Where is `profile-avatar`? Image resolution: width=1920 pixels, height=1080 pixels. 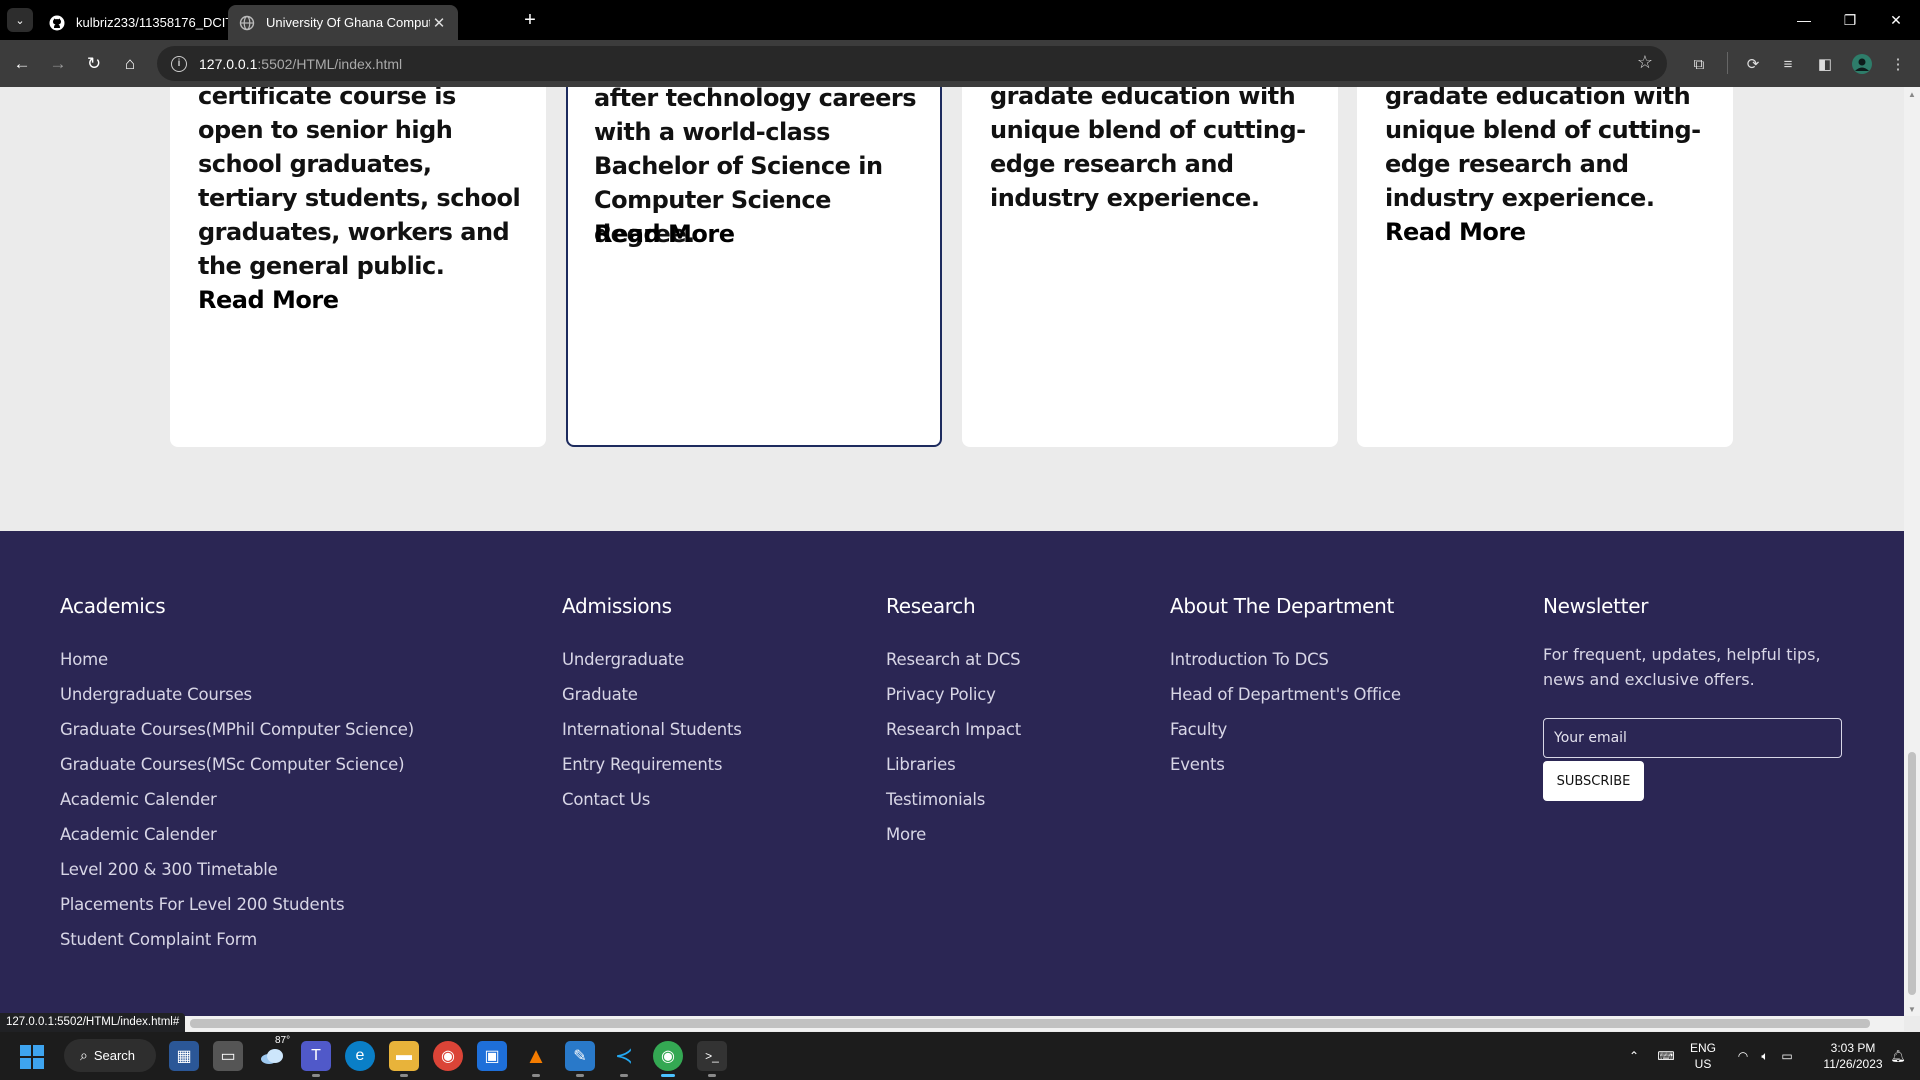 profile-avatar is located at coordinates (1862, 64).